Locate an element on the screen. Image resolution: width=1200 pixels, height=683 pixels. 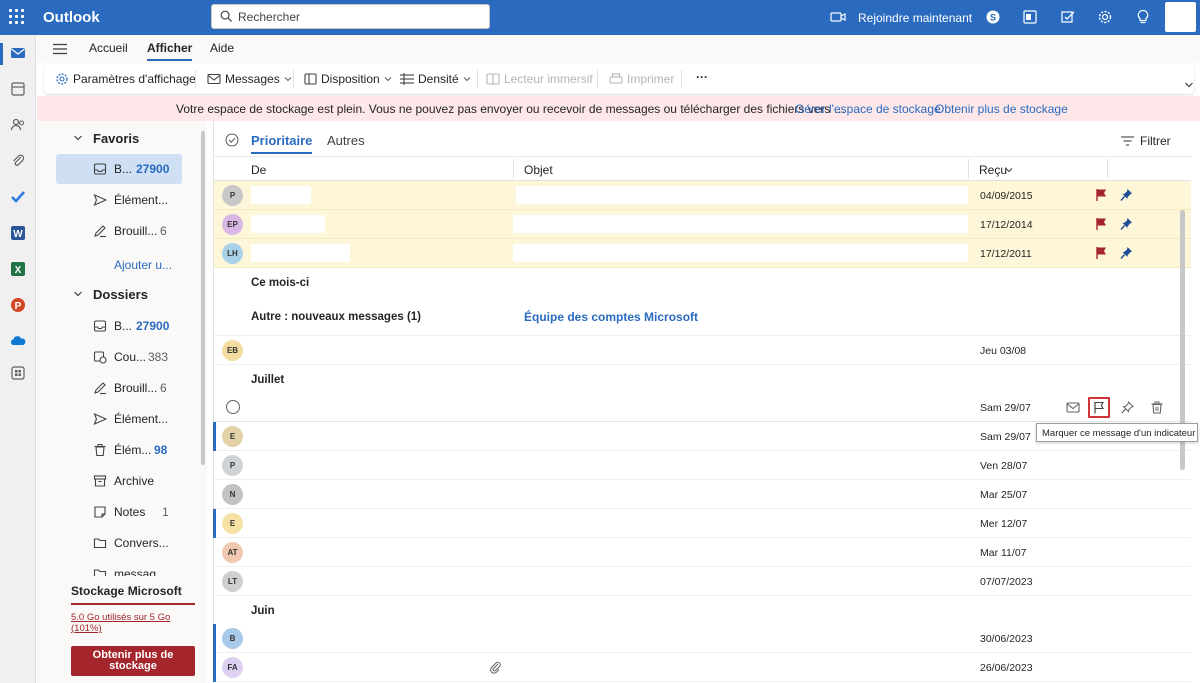
manage-storage-link: Gérer l'espace de stockage is located at coordinates (868, 109).